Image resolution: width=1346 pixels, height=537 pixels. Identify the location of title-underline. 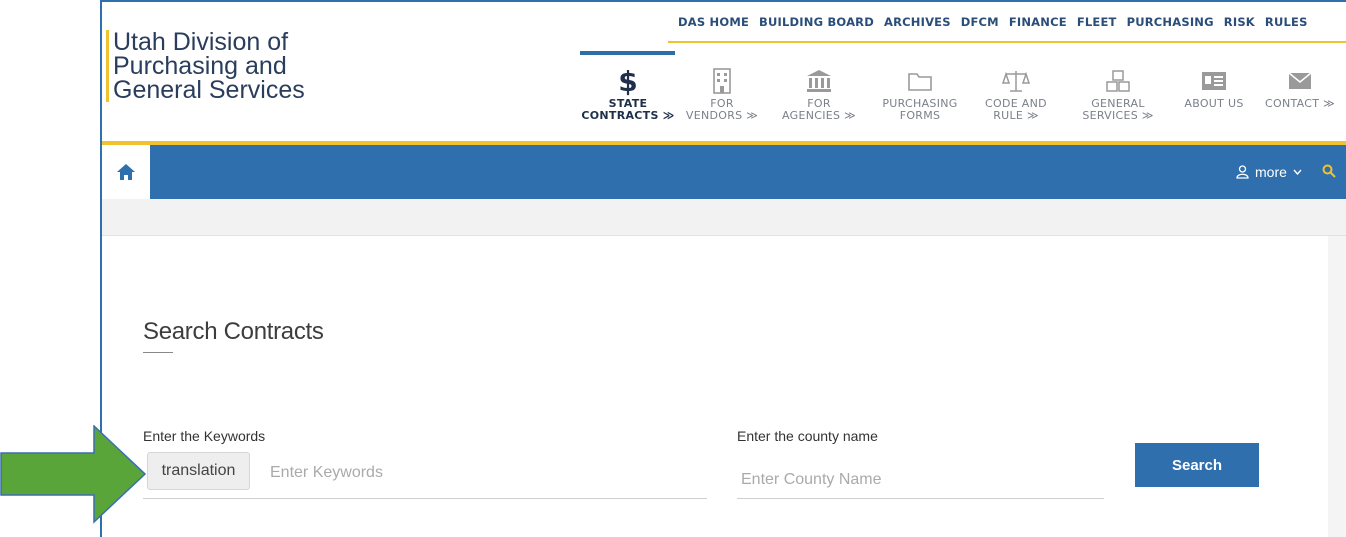
(158, 352).